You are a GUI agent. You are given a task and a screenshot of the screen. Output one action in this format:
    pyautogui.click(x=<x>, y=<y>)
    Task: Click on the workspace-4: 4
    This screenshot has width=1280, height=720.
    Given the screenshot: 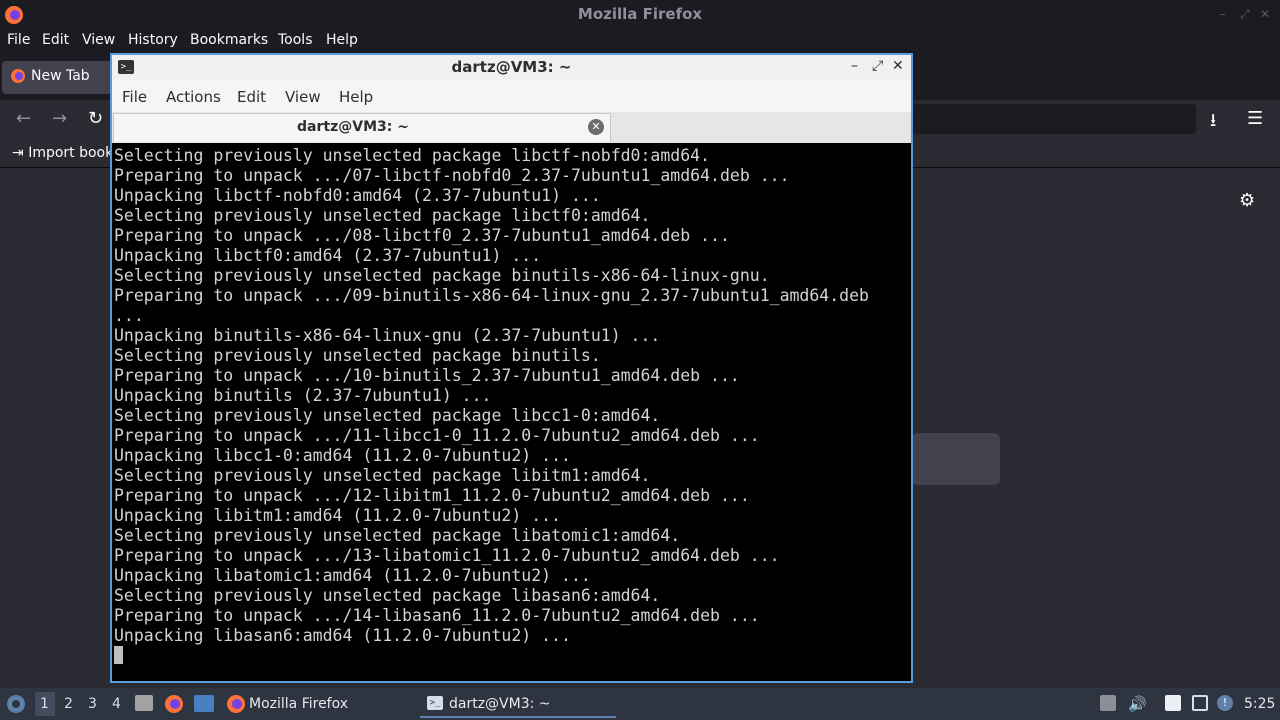 What is the action you would take?
    pyautogui.click(x=116, y=704)
    